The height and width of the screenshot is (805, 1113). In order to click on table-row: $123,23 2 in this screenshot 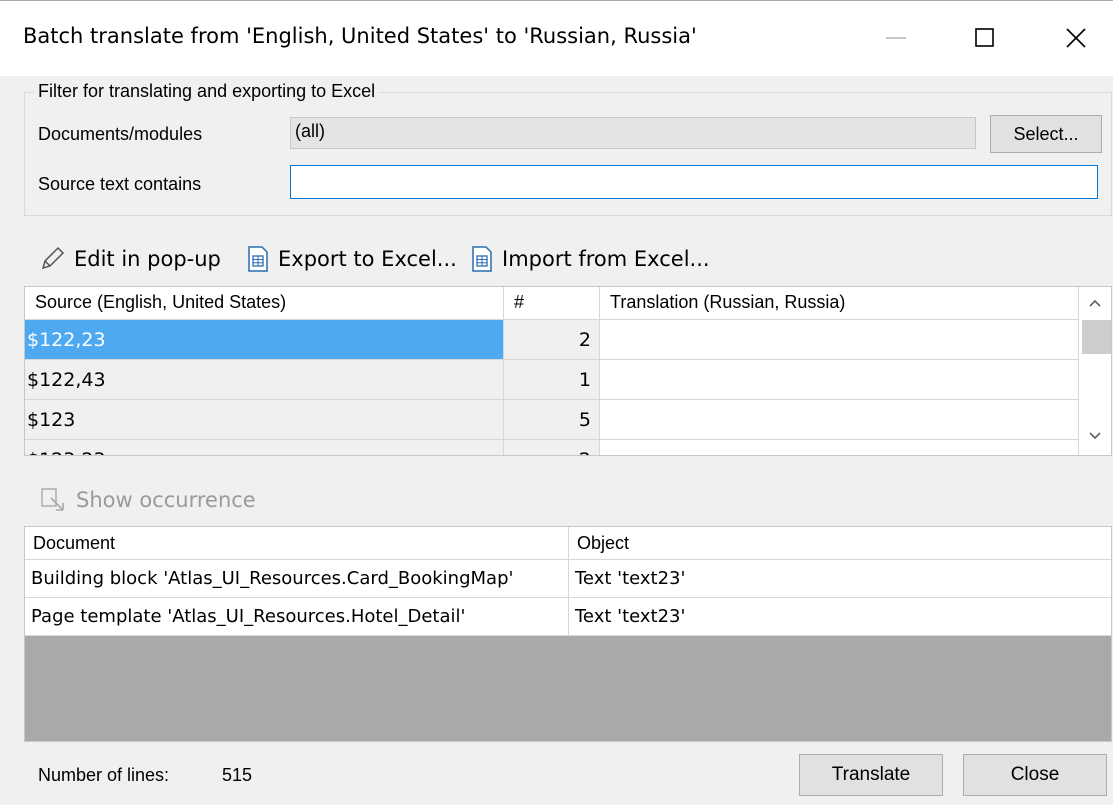, I will do `click(552, 447)`.